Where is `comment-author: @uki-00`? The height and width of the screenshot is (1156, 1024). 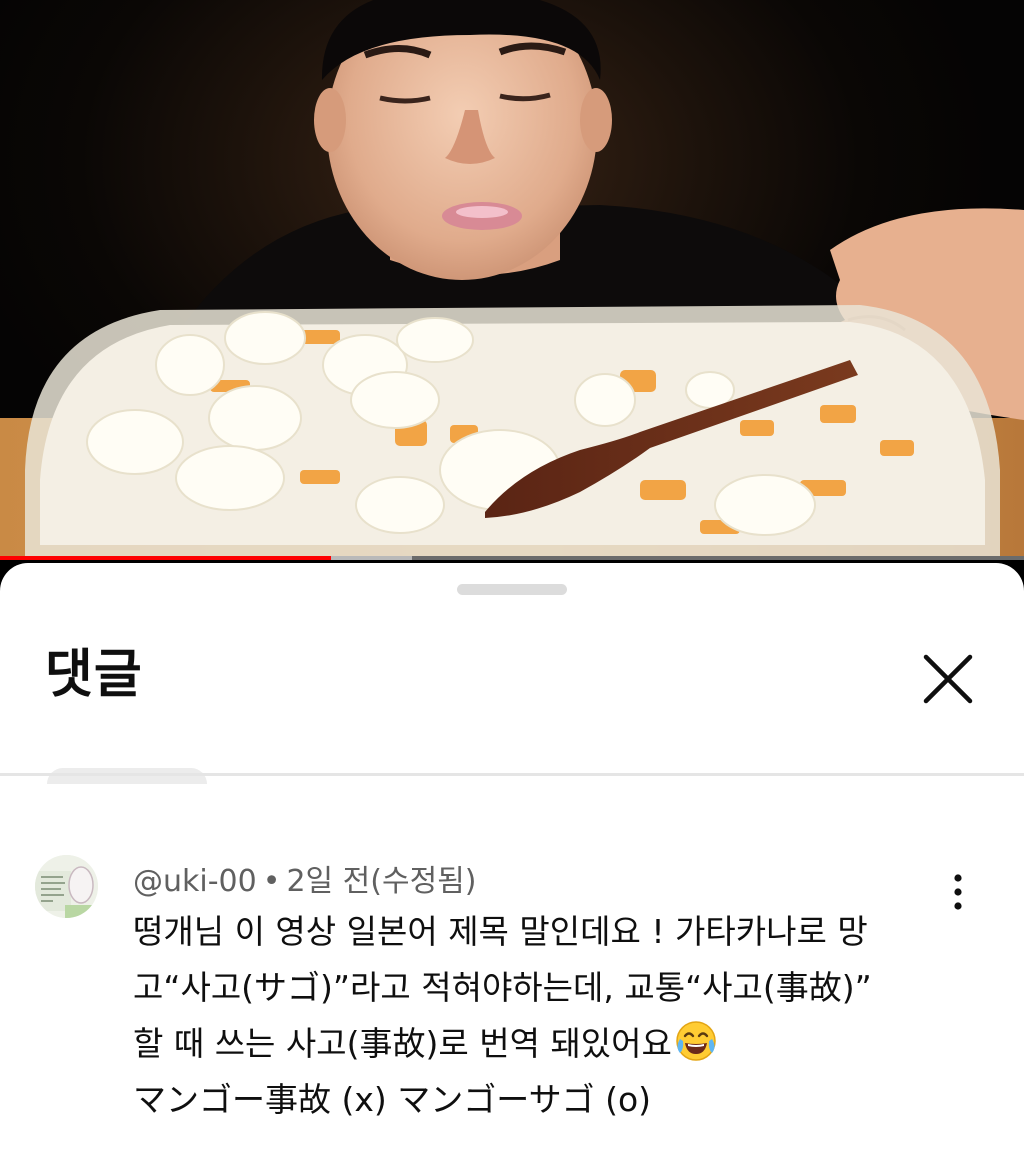
comment-author: @uki-00 is located at coordinates (195, 881).